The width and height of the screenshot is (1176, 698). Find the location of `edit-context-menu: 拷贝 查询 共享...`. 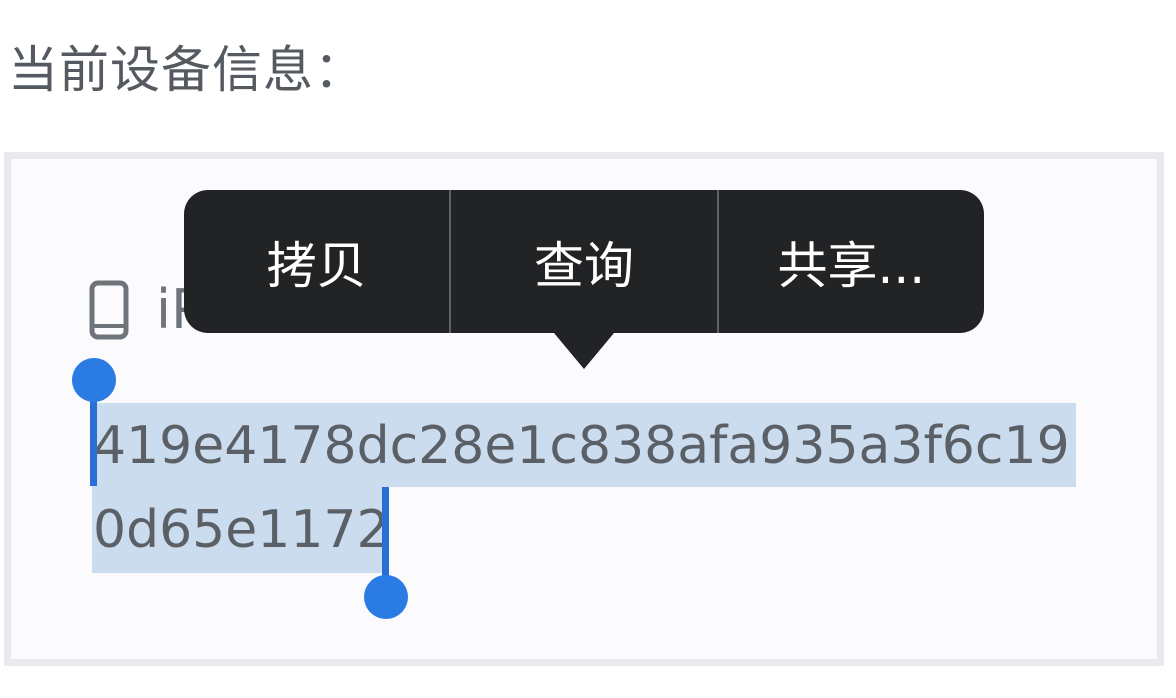

edit-context-menu: 拷贝 查询 共享... is located at coordinates (584, 261).